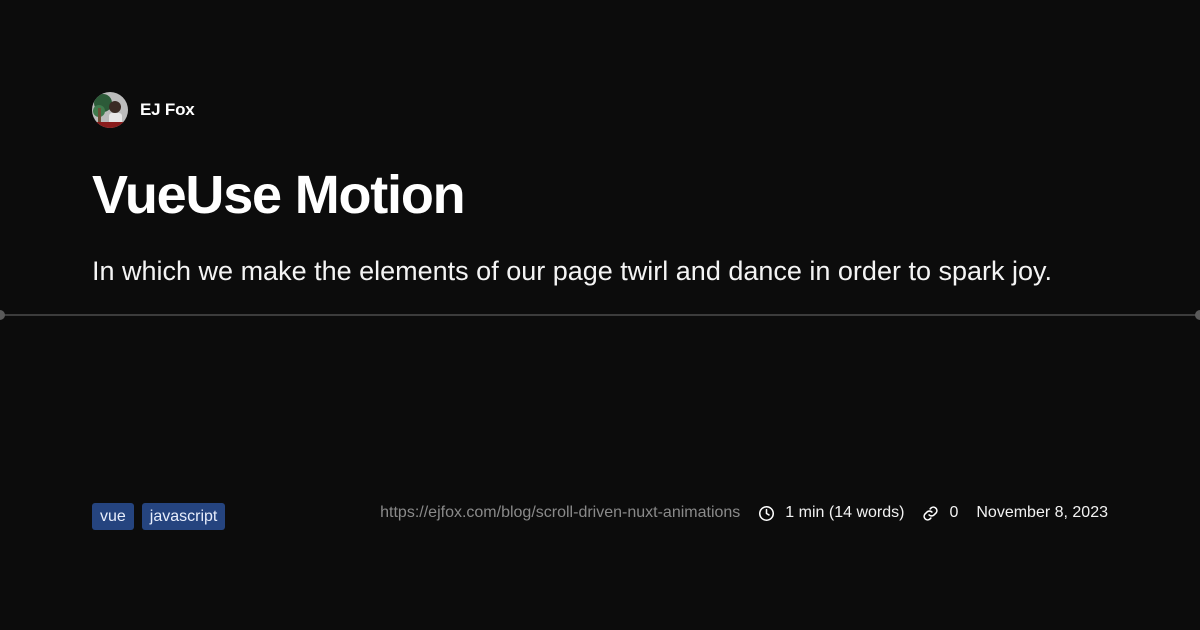 Image resolution: width=1200 pixels, height=630 pixels. What do you see at coordinates (2, 315) in the screenshot?
I see `divider-endpoint-left` at bounding box center [2, 315].